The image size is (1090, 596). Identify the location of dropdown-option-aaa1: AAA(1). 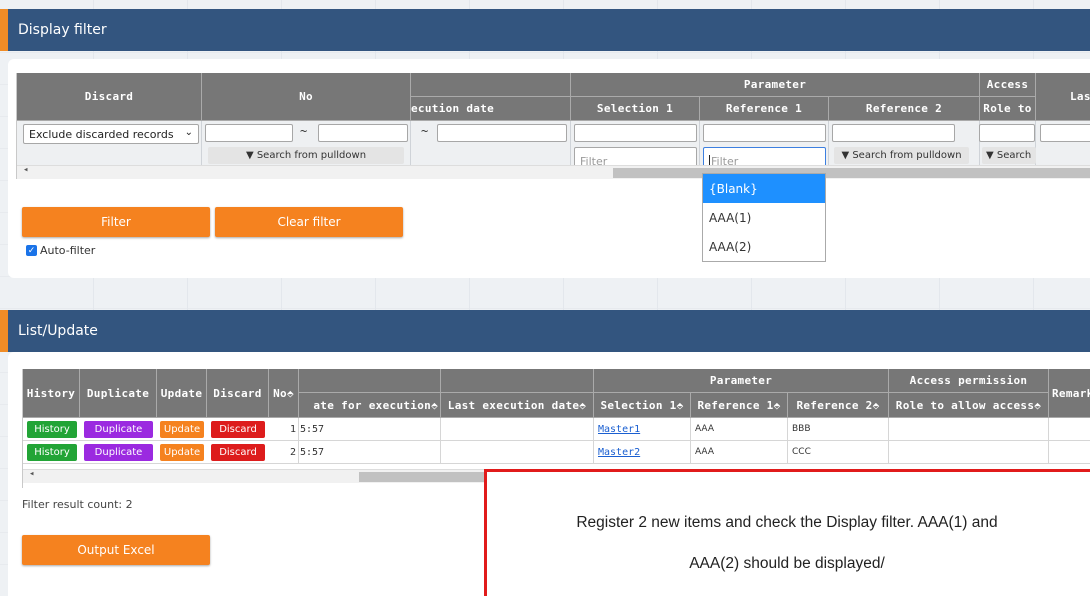
(764, 217).